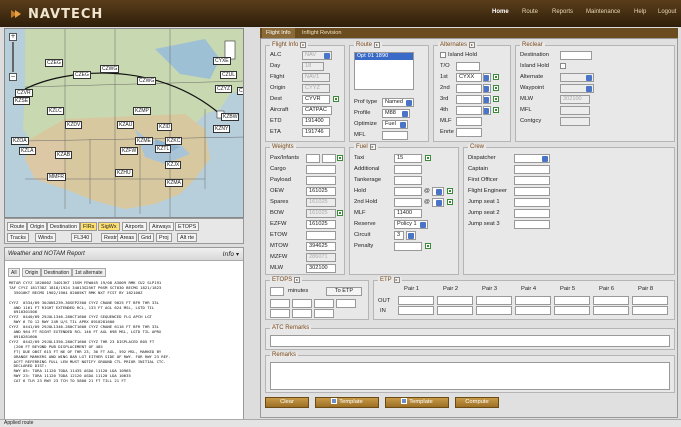 This screenshot has width=681, height=427. Describe the element at coordinates (32, 272) in the screenshot. I see `weather-tab-origin: Origin` at that location.